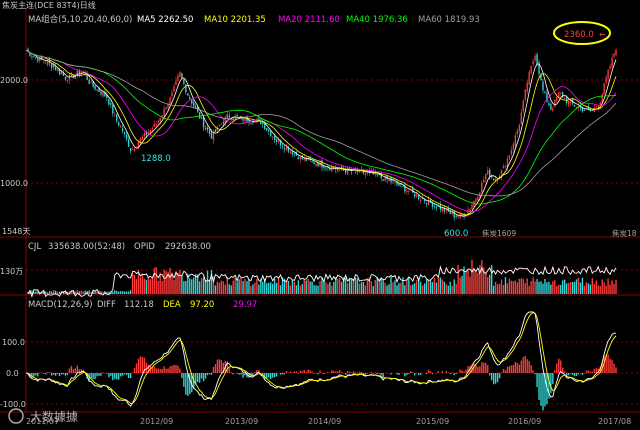  What do you see at coordinates (16, 416) in the screenshot?
I see `watermark-logo-icon` at bounding box center [16, 416].